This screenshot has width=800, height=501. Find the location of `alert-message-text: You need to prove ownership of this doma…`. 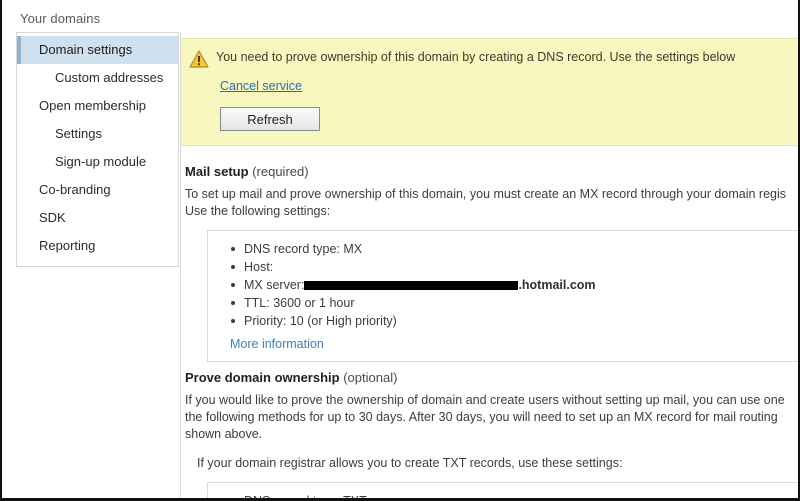

alert-message-text: You need to prove ownership of this doma… is located at coordinates (476, 57).